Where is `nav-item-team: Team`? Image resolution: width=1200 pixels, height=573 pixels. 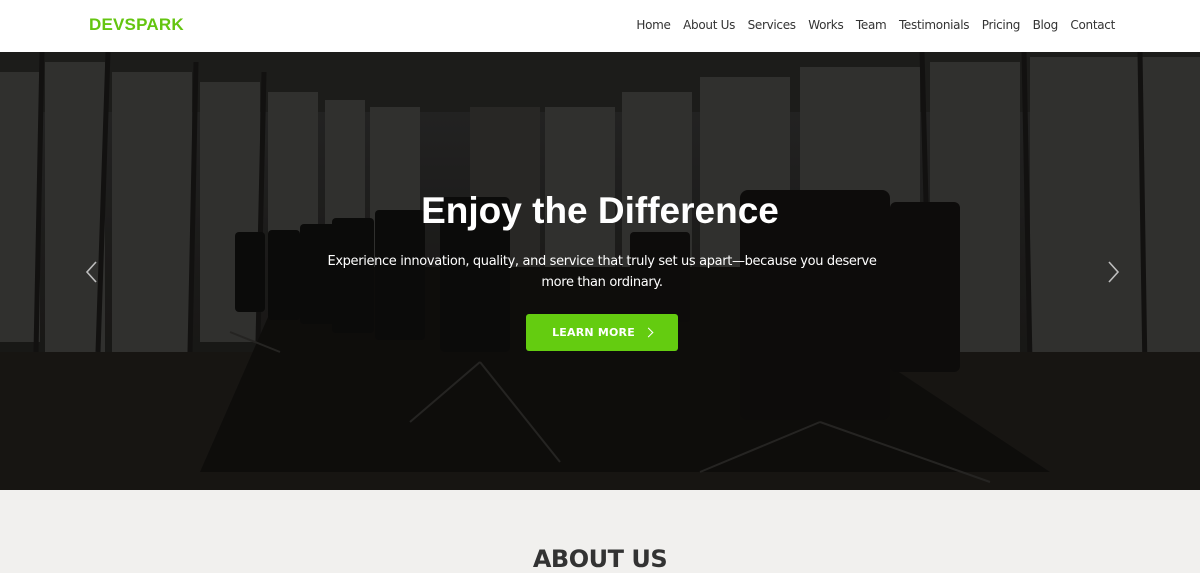
nav-item-team: Team is located at coordinates (871, 25).